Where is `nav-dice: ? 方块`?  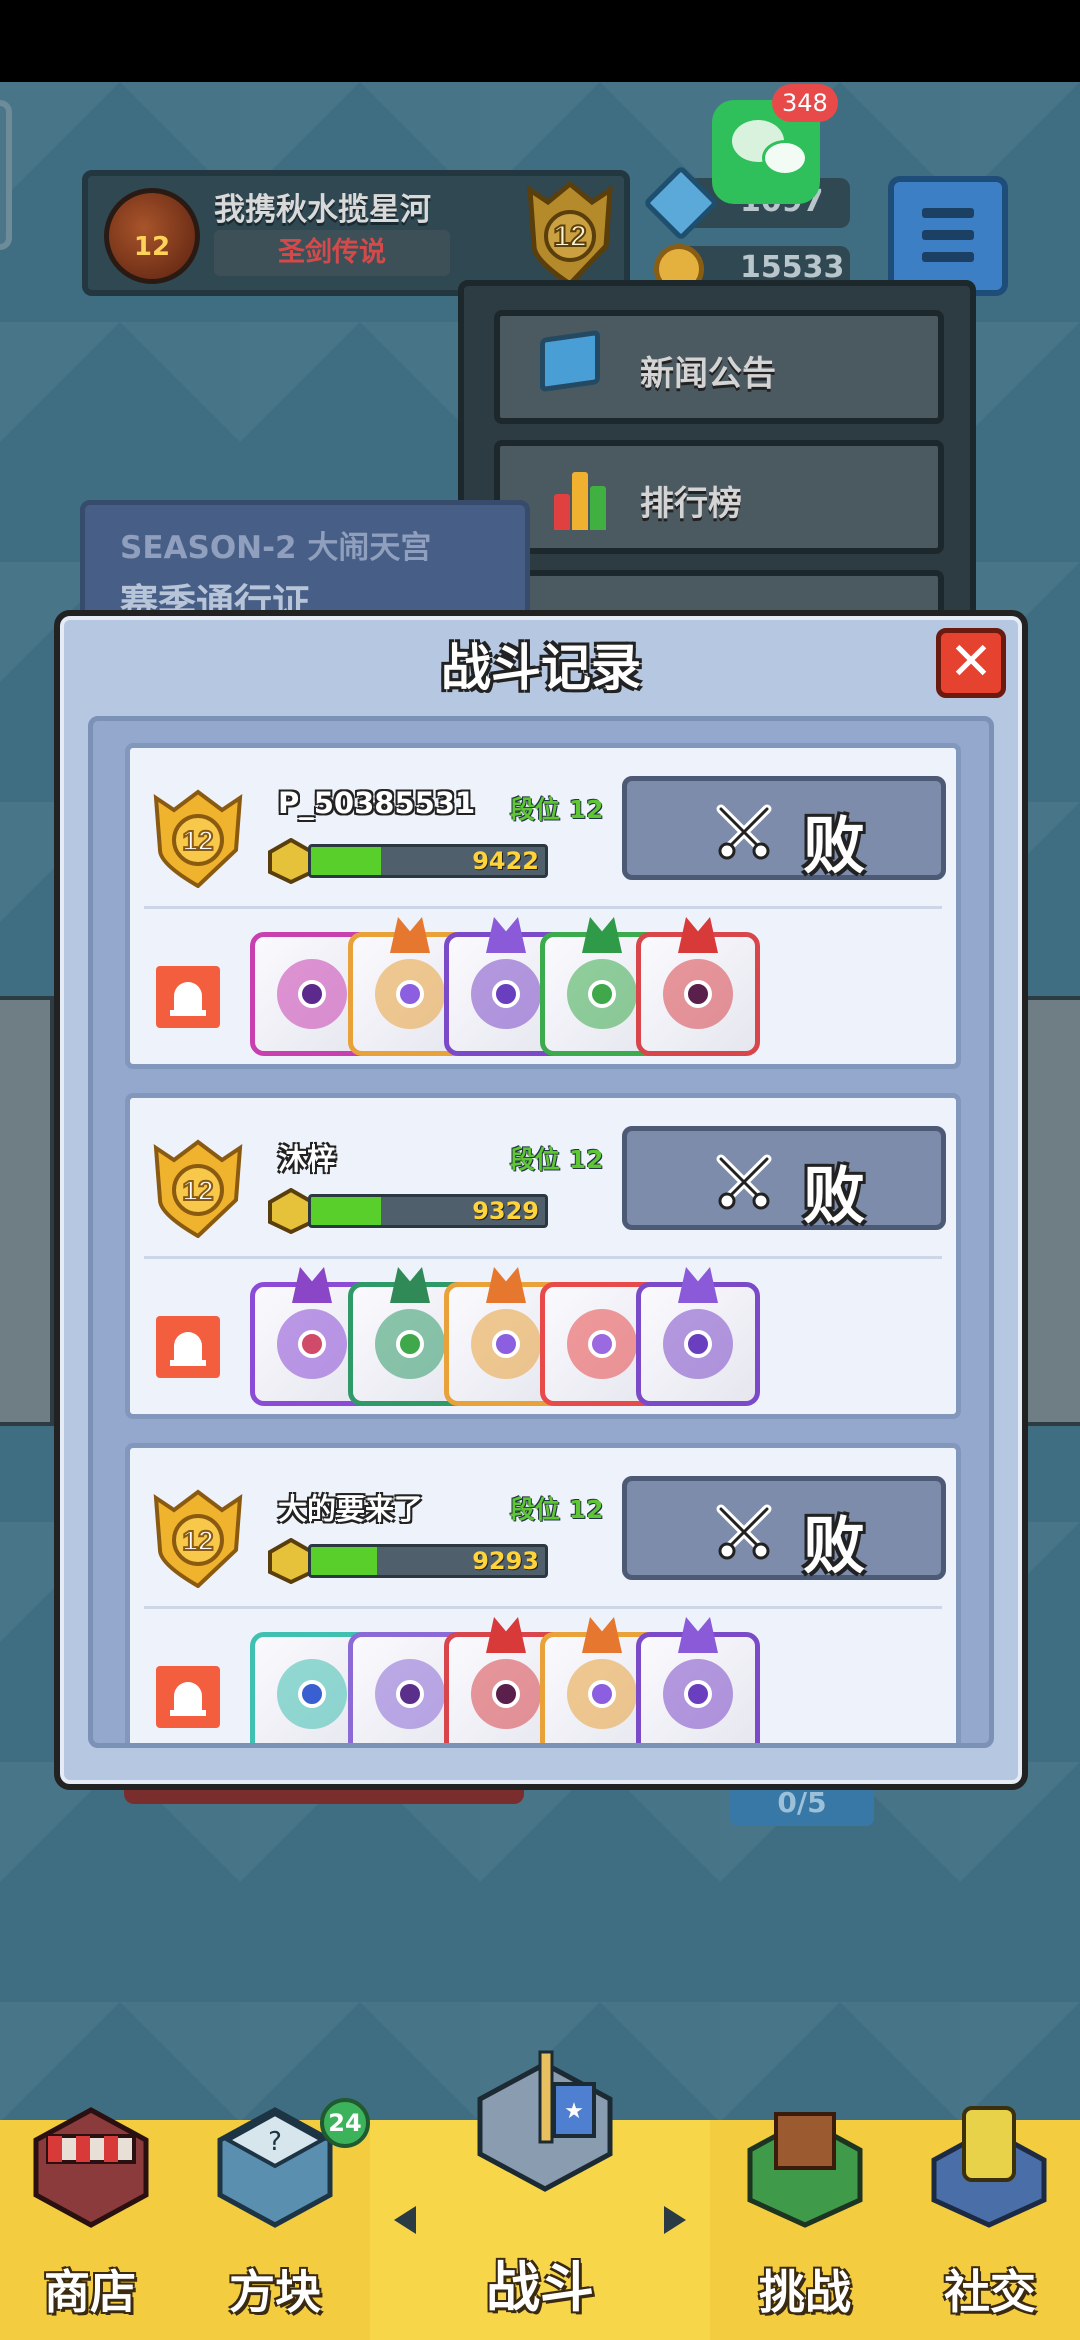 nav-dice: ? 方块 is located at coordinates (275, 2223).